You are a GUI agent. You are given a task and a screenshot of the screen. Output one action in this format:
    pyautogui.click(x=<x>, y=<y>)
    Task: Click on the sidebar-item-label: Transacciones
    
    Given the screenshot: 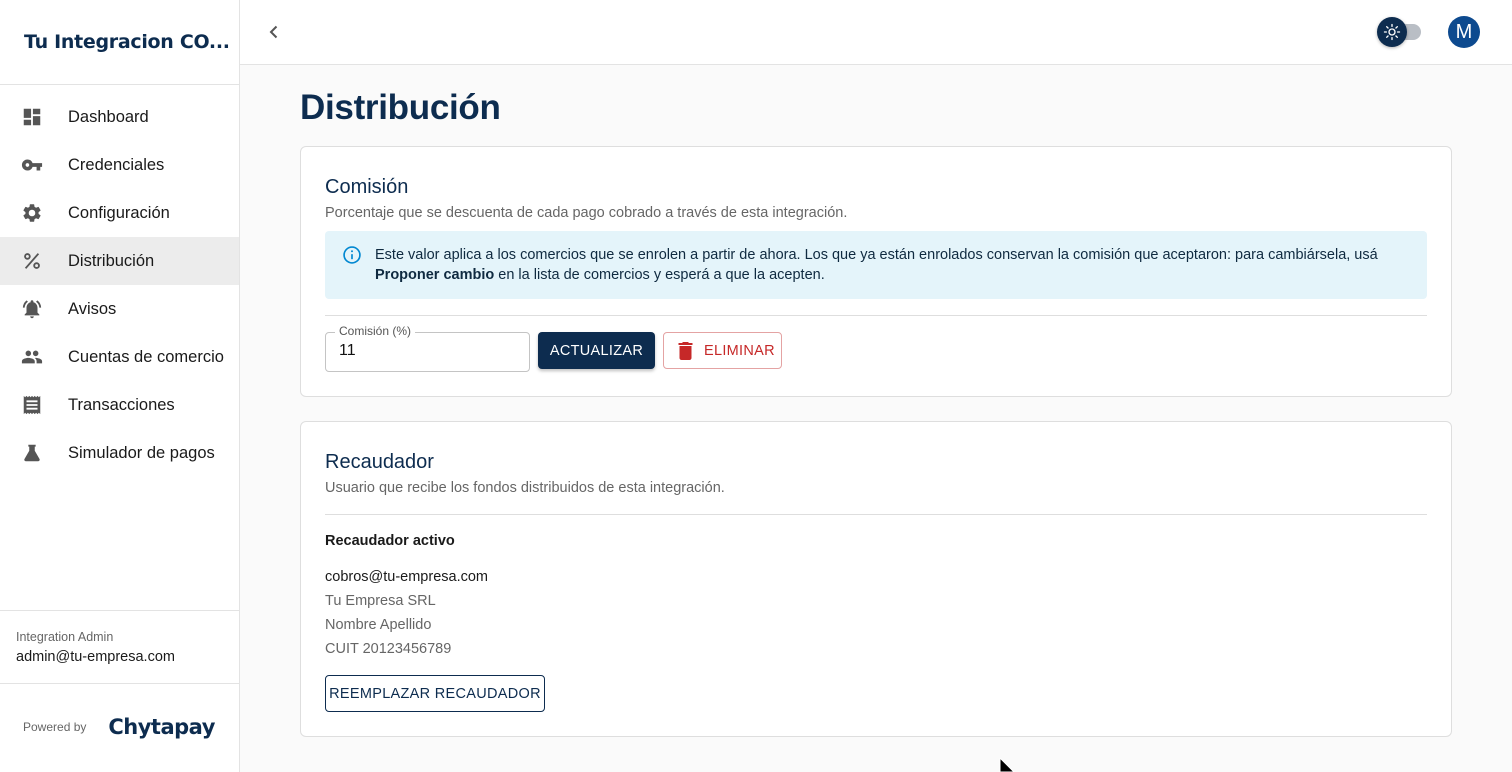 What is the action you would take?
    pyautogui.click(x=121, y=404)
    